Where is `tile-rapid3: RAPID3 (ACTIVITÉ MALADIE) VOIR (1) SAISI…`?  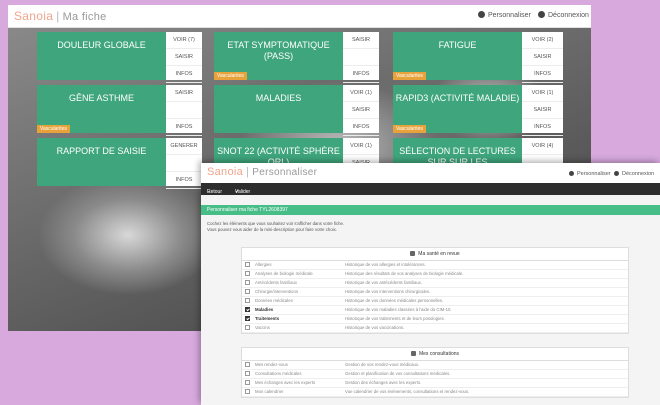
tile-rapid3: RAPID3 (ACTIVITÉ MALADIE) VOIR (1) SAISI… is located at coordinates (478, 110).